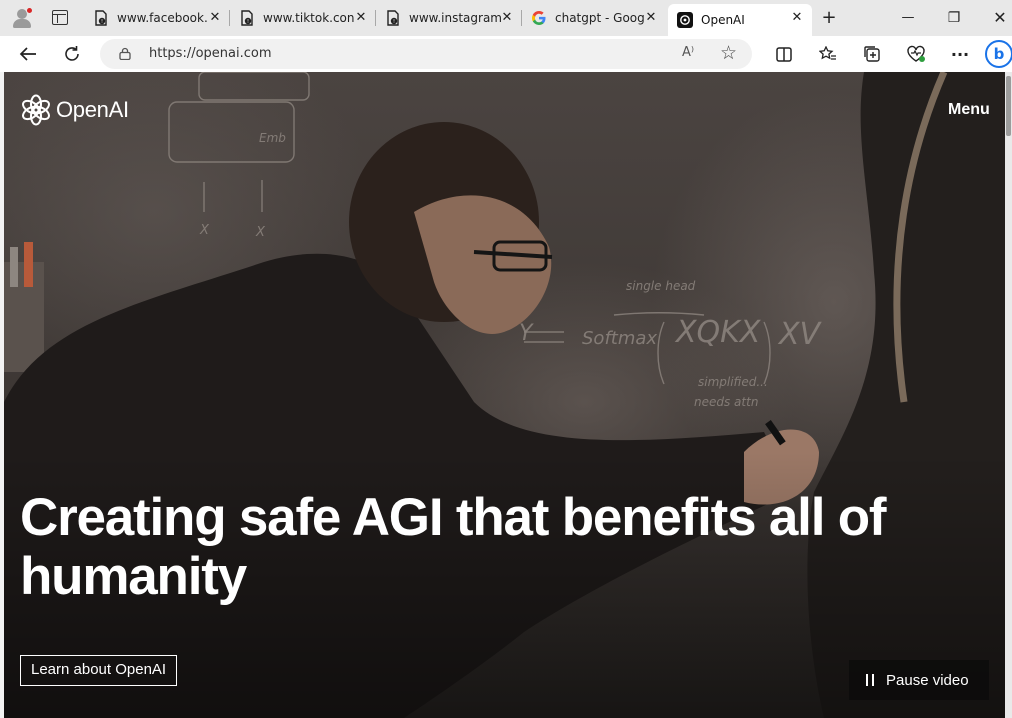  I want to click on profile-avatar-icon, so click(22, 18).